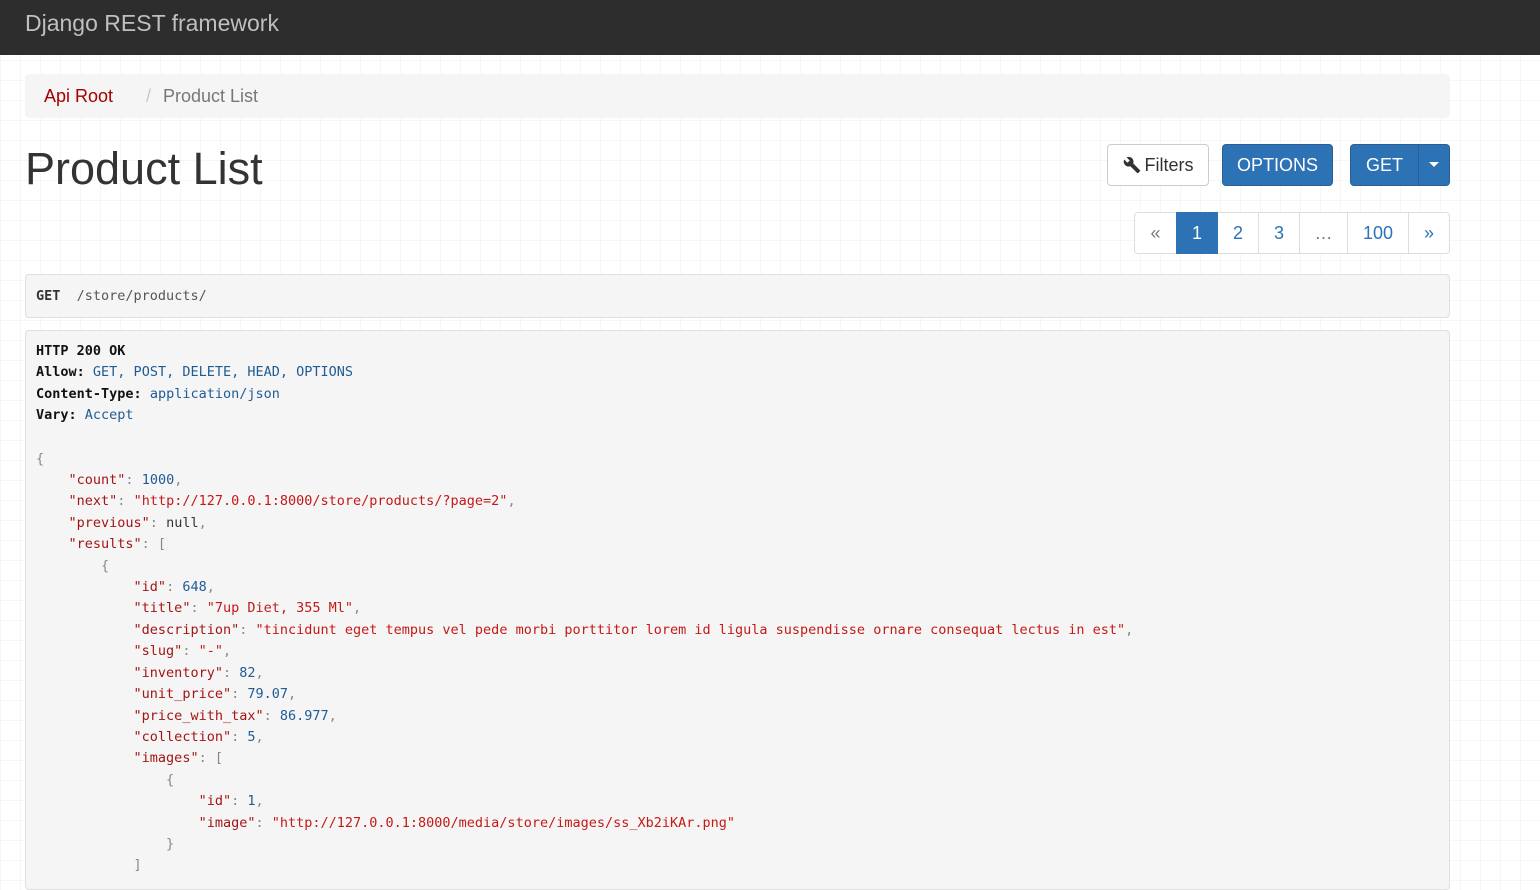 Image resolution: width=1540 pixels, height=890 pixels. What do you see at coordinates (1429, 233) in the screenshot?
I see `pagination-next: »` at bounding box center [1429, 233].